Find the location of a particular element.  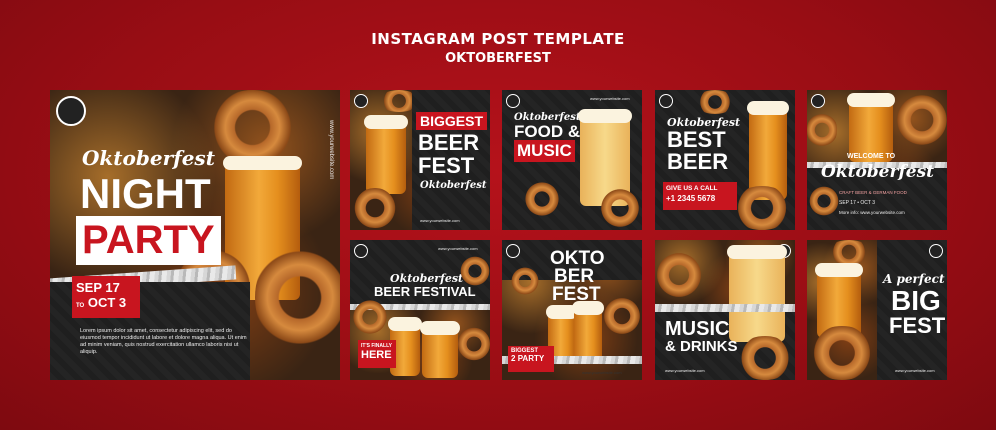

beer-mug-icon is located at coordinates (757, 293).